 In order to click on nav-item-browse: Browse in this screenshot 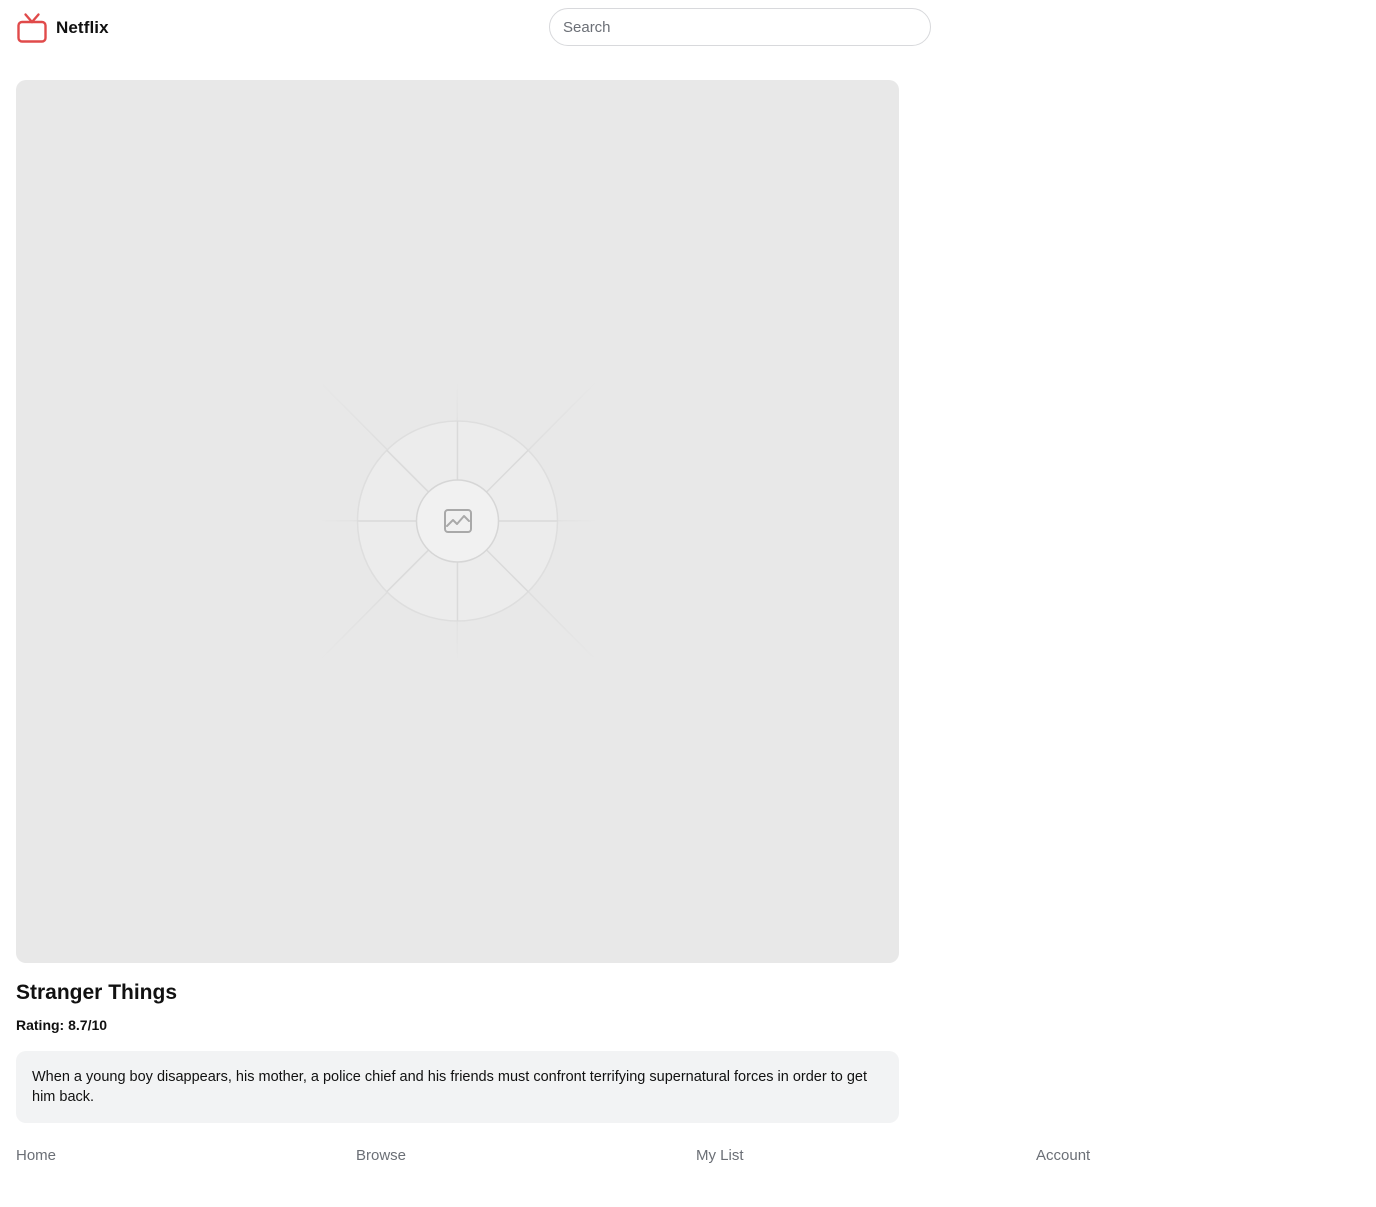, I will do `click(381, 1156)`.